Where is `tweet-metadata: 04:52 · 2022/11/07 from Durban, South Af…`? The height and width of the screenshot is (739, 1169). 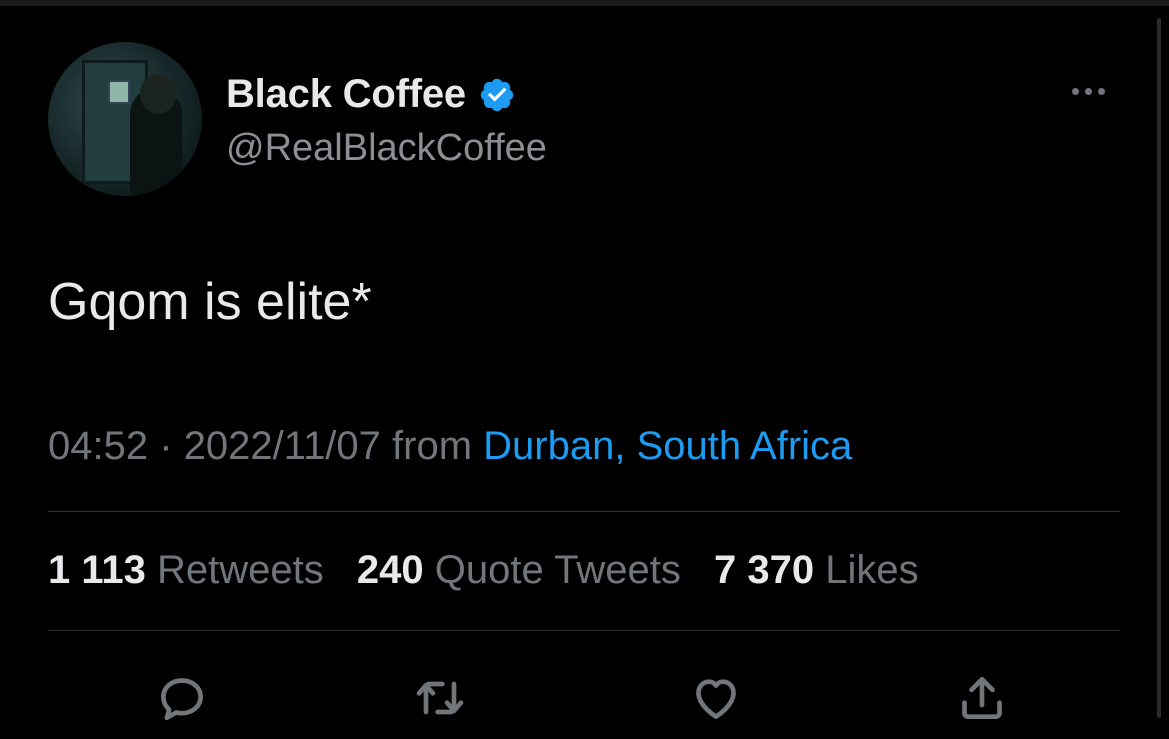 tweet-metadata: 04:52 · 2022/11/07 from Durban, South Af… is located at coordinates (450, 446).